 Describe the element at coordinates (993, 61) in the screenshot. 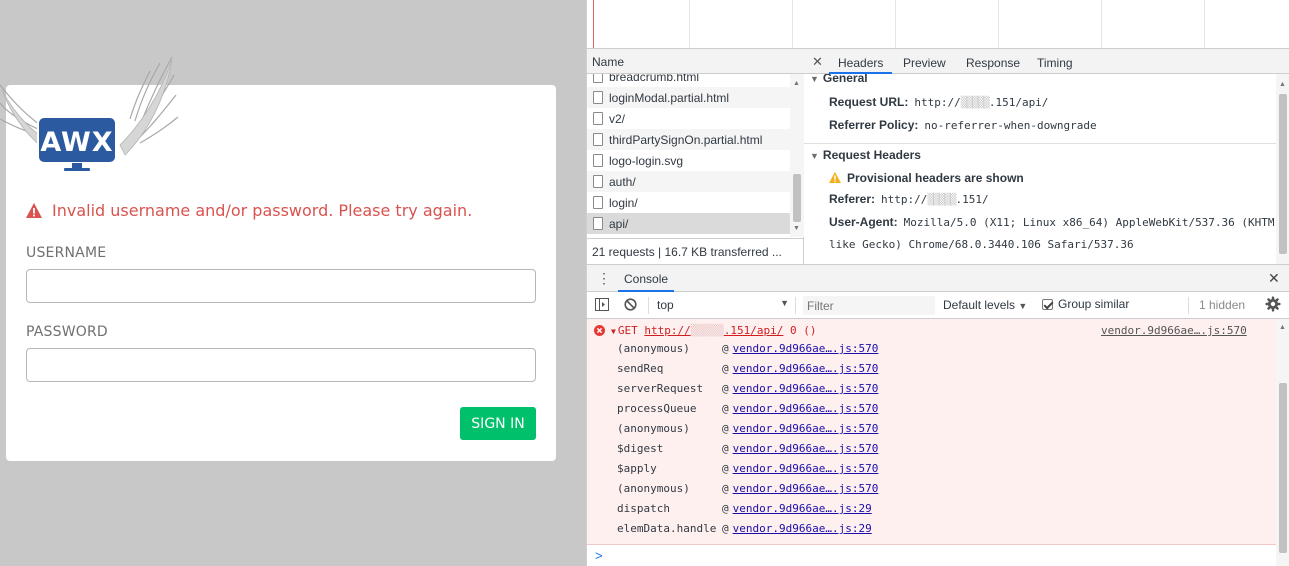

I see `tab-response: Response` at that location.